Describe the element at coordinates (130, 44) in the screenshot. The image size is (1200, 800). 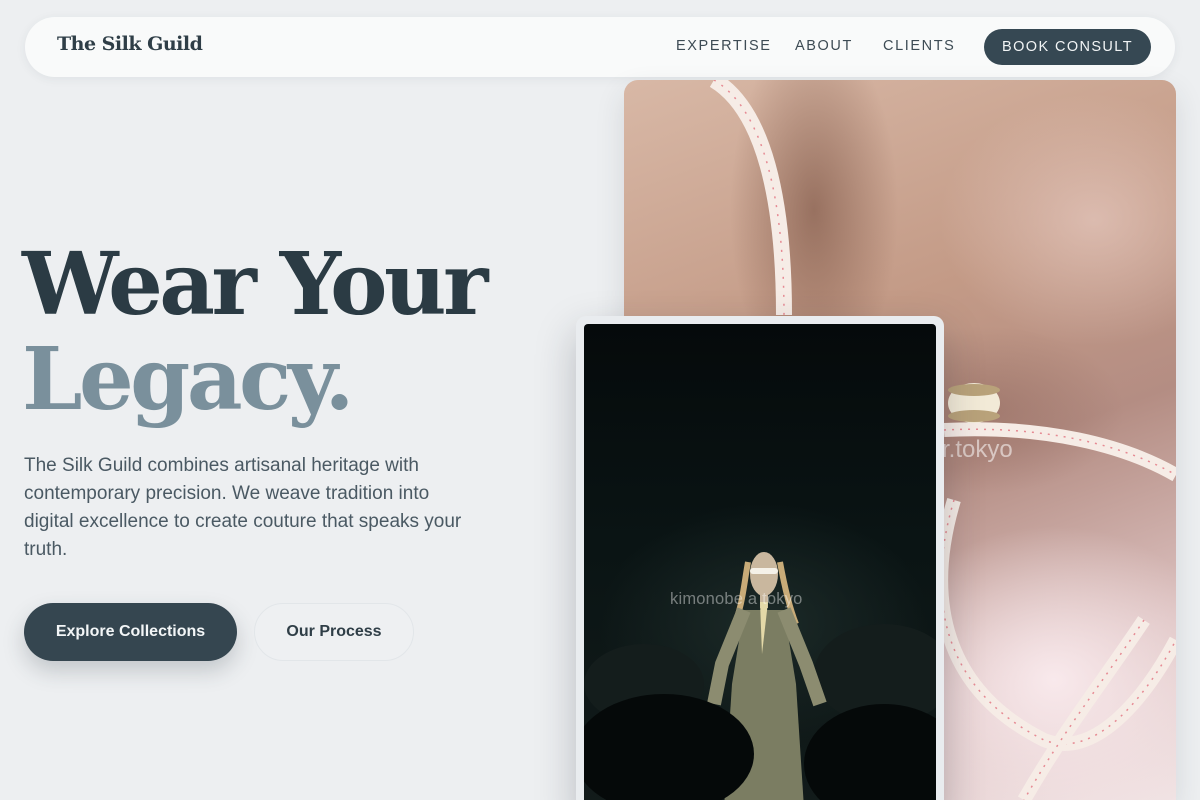
I see `brand-logo: The Silk Guild` at that location.